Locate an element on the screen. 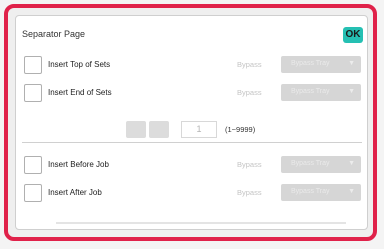 The height and width of the screenshot is (249, 384). option-row-before-job: Insert Before Job Bypass Bypass Tray ▼ is located at coordinates (192, 165).